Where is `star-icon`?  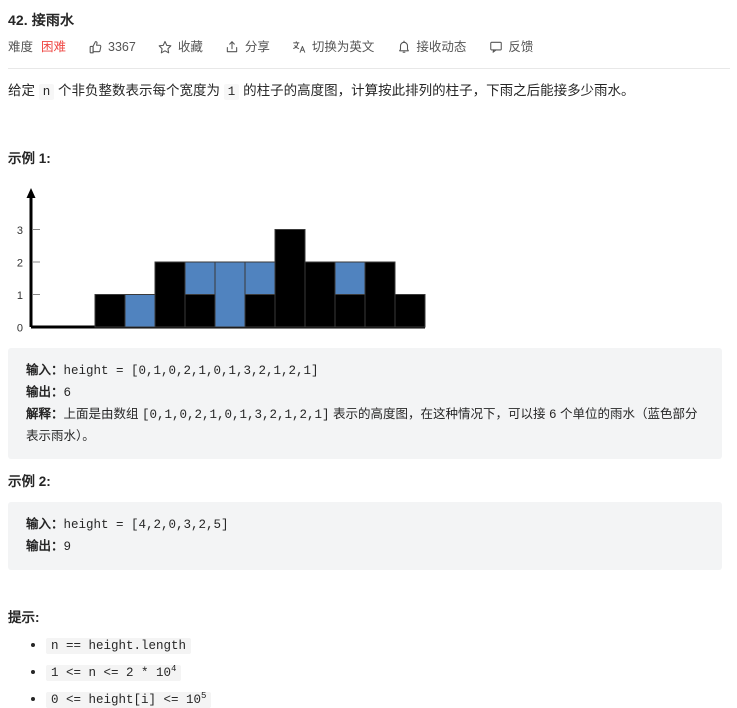
star-icon is located at coordinates (165, 47).